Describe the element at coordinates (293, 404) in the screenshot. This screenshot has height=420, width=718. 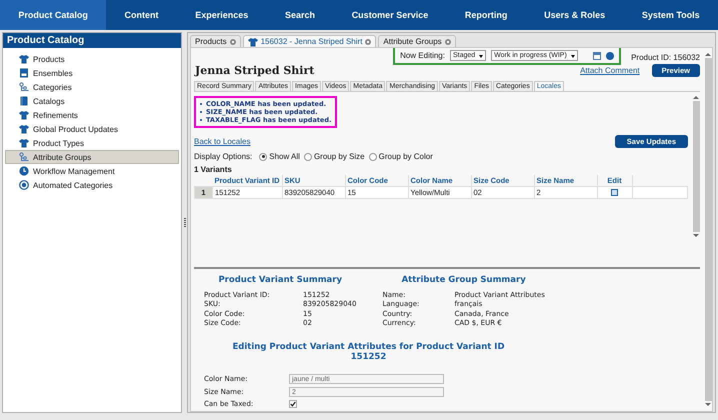
I see `checkbox` at that location.